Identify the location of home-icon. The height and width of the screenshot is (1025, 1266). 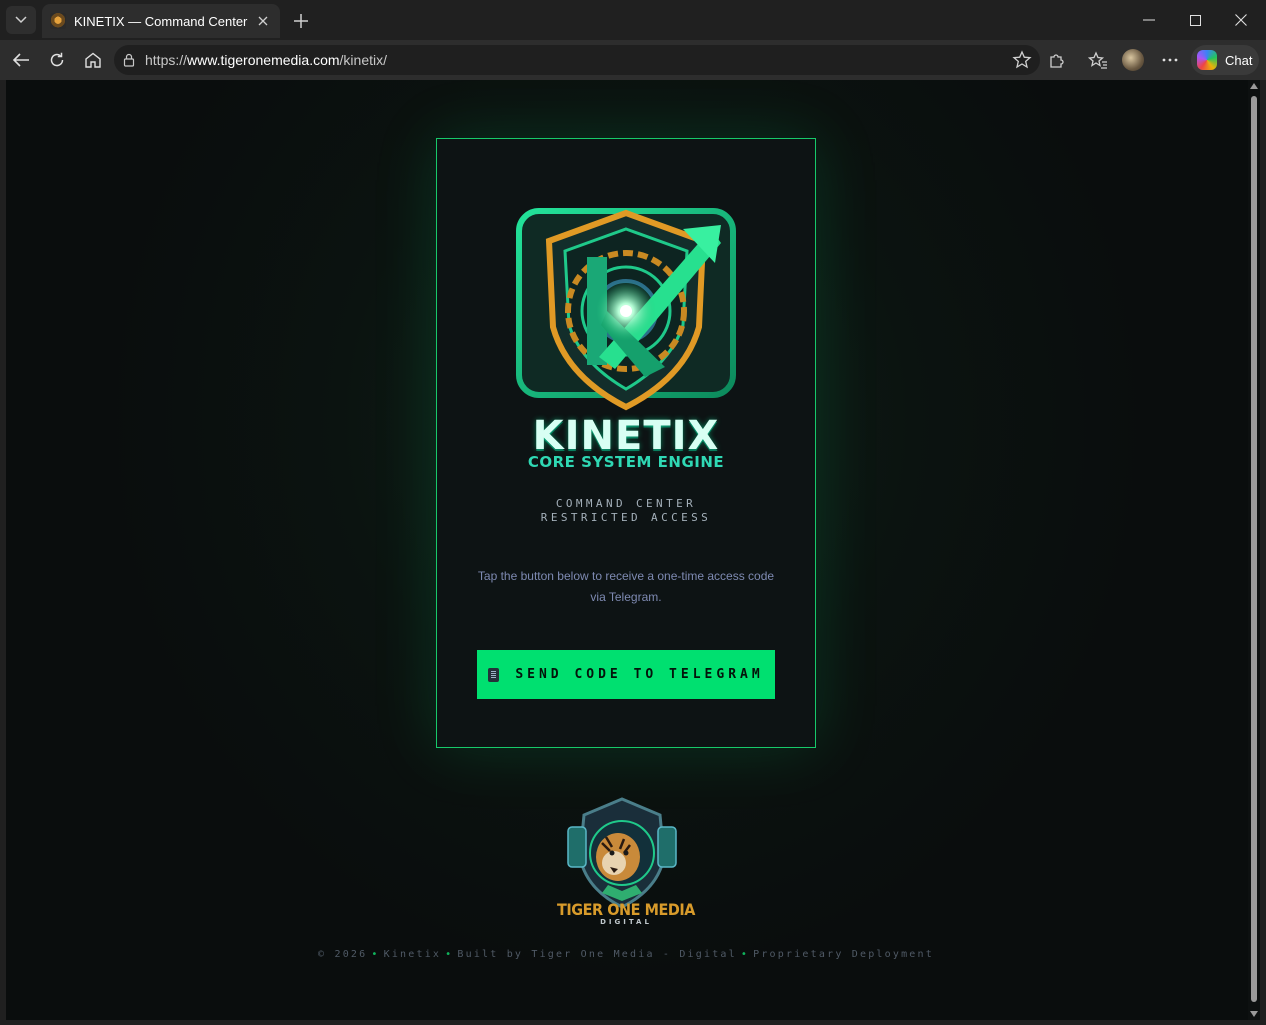
(93, 60).